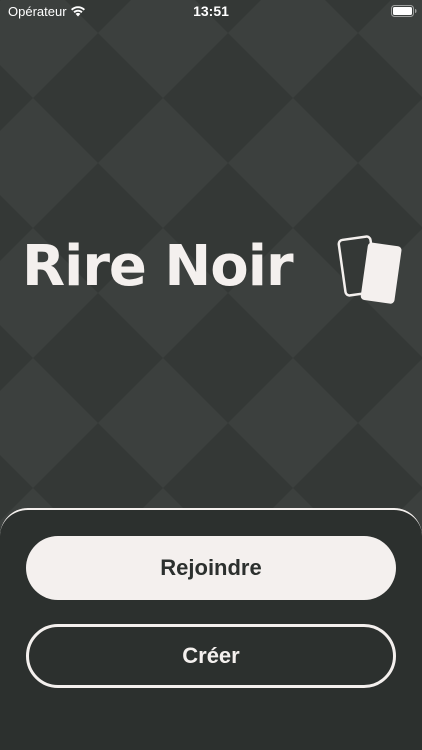 The width and height of the screenshot is (422, 750). Describe the element at coordinates (158, 266) in the screenshot. I see `app-logo-text: Rire Noir` at that location.